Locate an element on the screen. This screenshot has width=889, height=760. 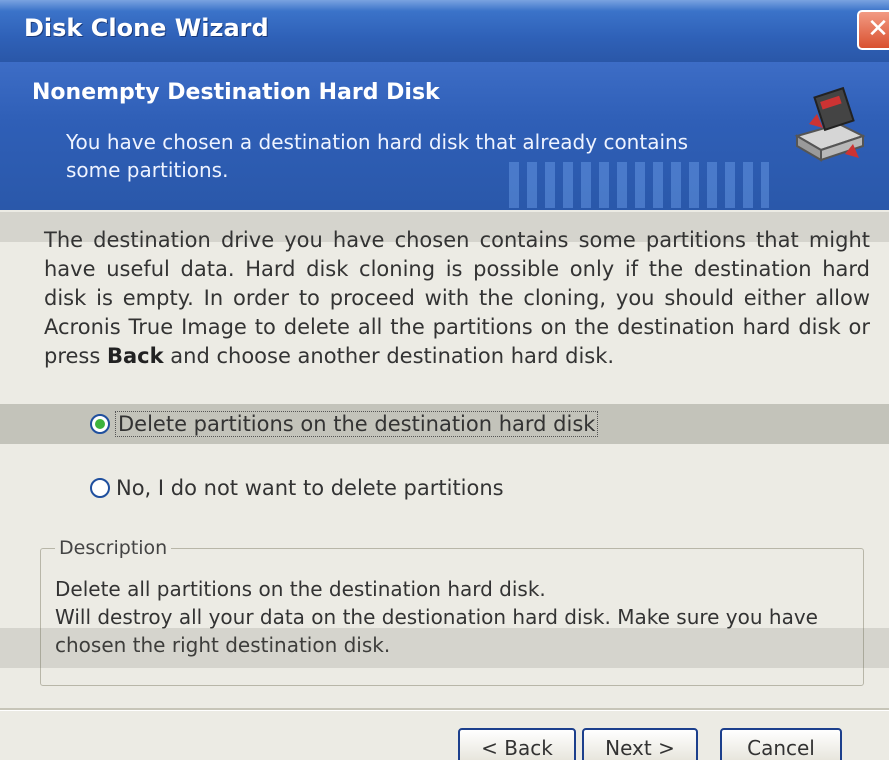
cancel-button: Cancel is located at coordinates (781, 744).